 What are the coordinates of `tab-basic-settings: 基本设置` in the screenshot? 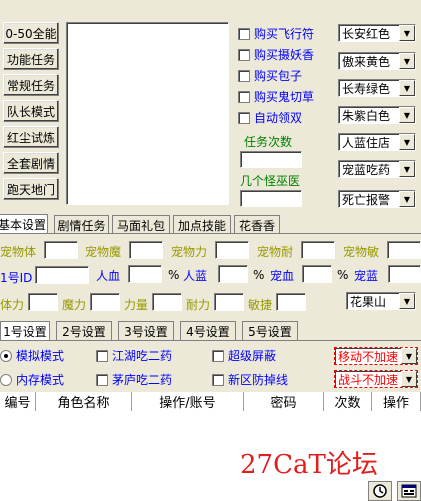 It's located at (24, 224).